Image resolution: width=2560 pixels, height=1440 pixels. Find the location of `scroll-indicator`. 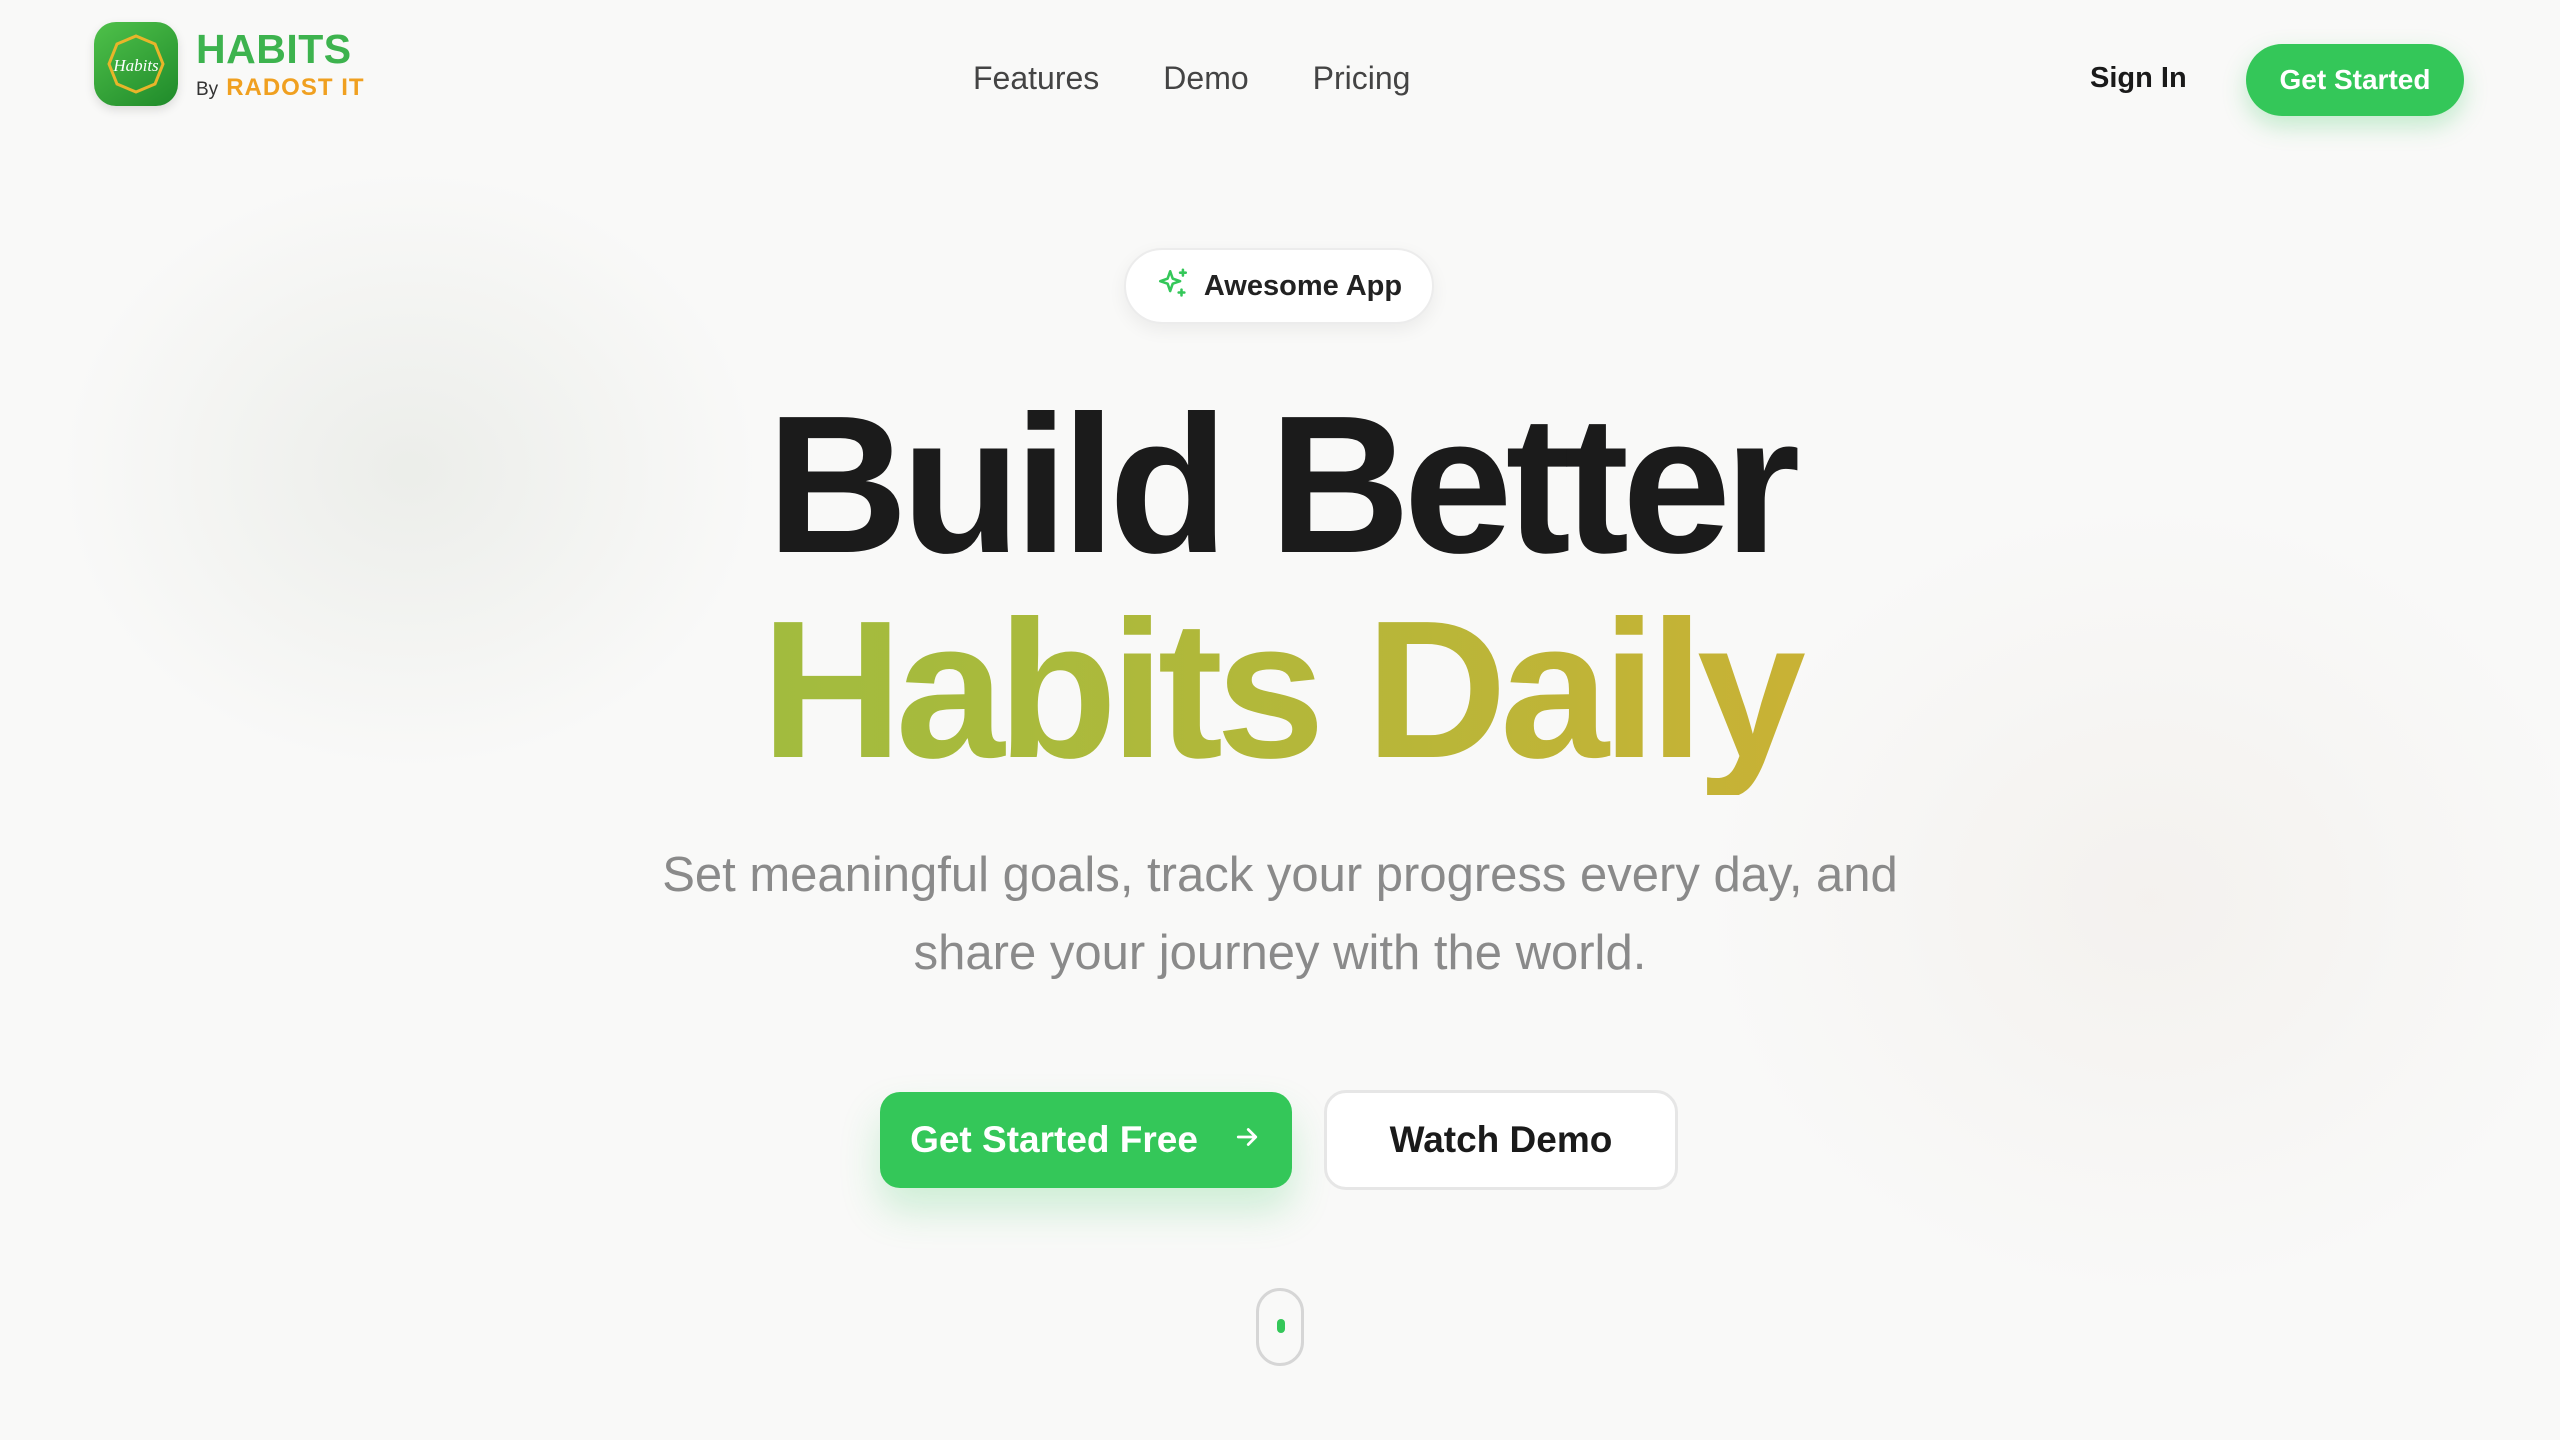

scroll-indicator is located at coordinates (1280, 1327).